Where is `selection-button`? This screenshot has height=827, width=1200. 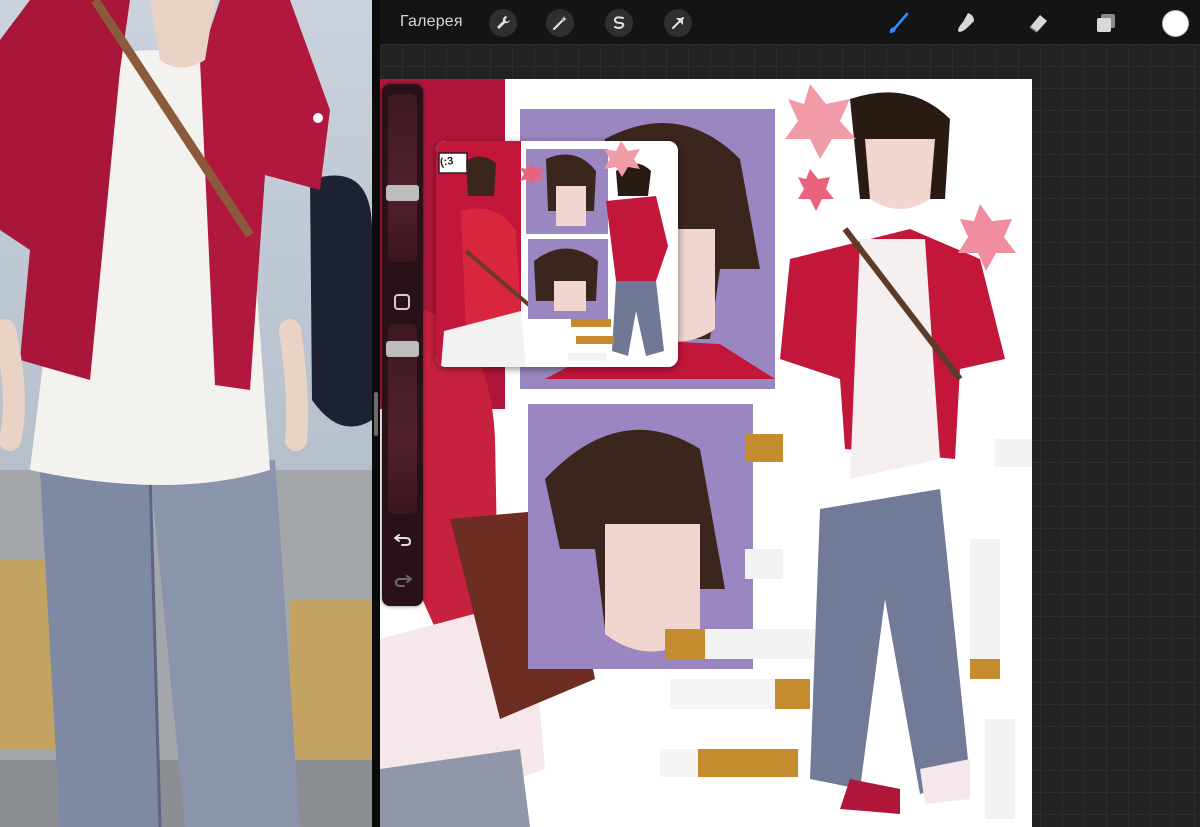
selection-button is located at coordinates (619, 23).